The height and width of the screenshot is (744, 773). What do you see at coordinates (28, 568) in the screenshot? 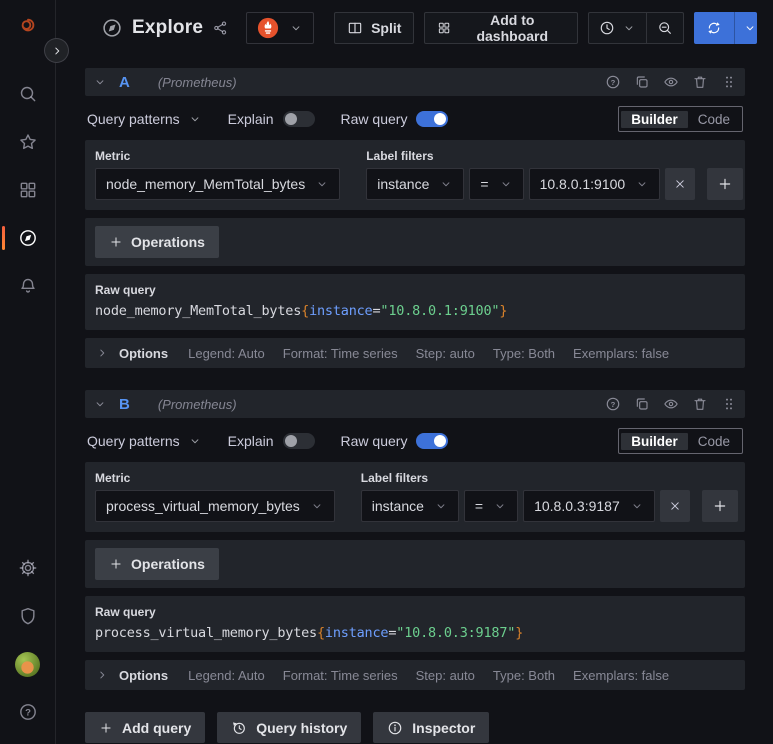
I see `sidebar-item-configuration` at bounding box center [28, 568].